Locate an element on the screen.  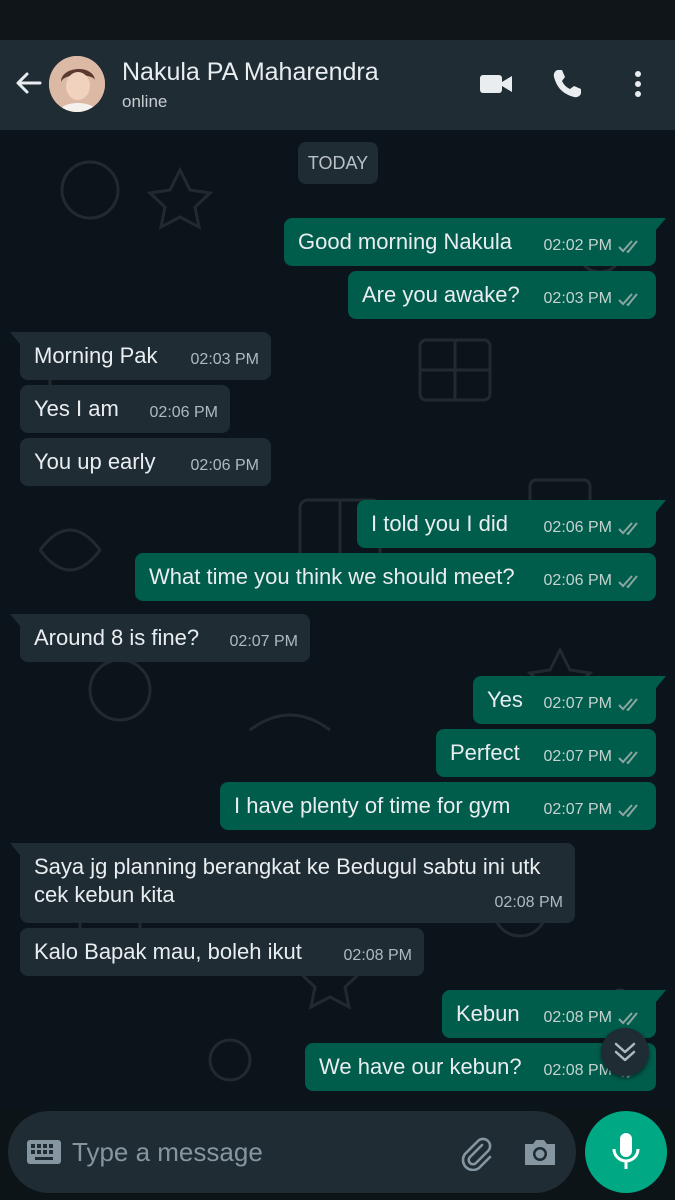
phone-icon is located at coordinates (567, 84).